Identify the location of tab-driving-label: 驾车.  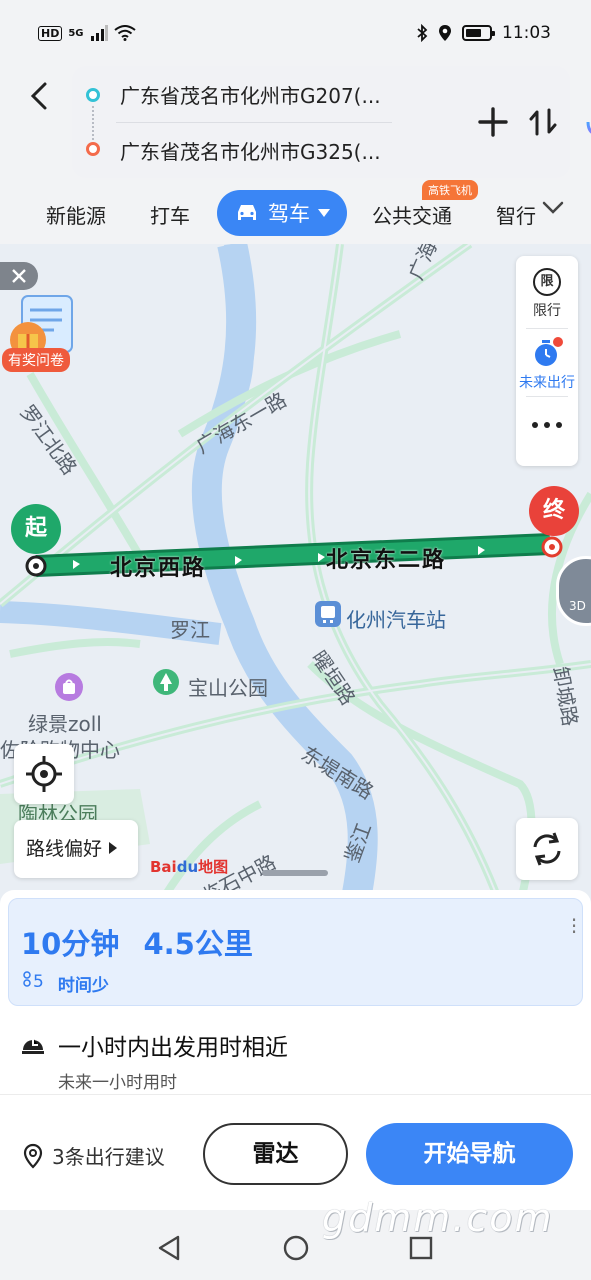
(289, 214).